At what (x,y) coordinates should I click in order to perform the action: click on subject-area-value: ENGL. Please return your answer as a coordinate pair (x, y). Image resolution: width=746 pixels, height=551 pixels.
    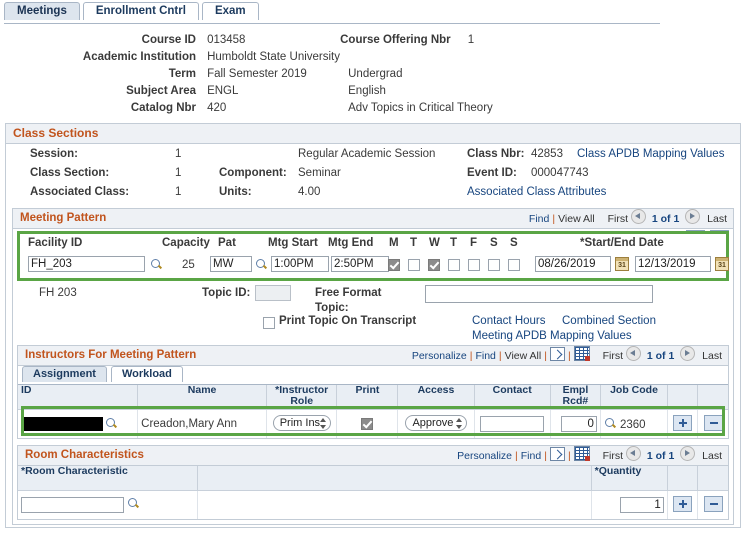
    Looking at the image, I should click on (223, 91).